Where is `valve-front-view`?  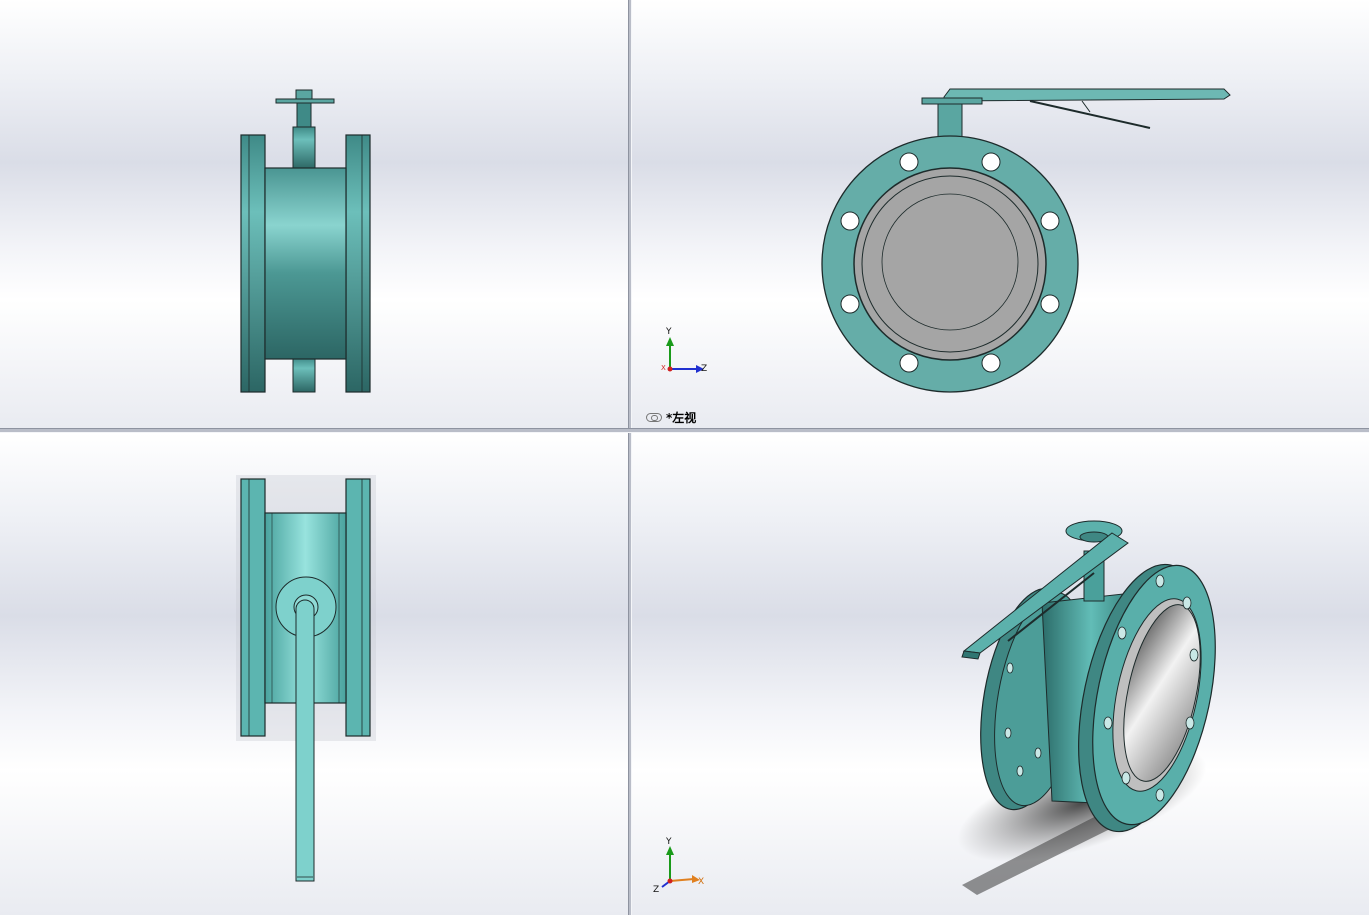
valve-front-view is located at coordinates (305, 241).